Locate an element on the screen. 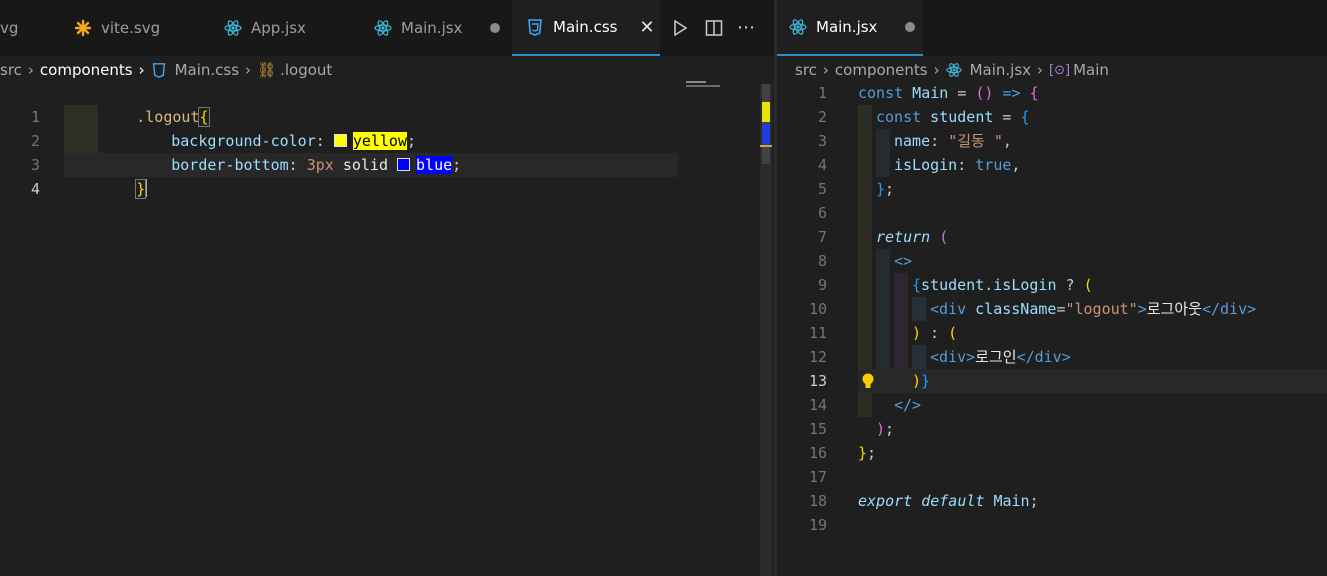 The width and height of the screenshot is (1327, 576). code-token: </> is located at coordinates (908, 405).